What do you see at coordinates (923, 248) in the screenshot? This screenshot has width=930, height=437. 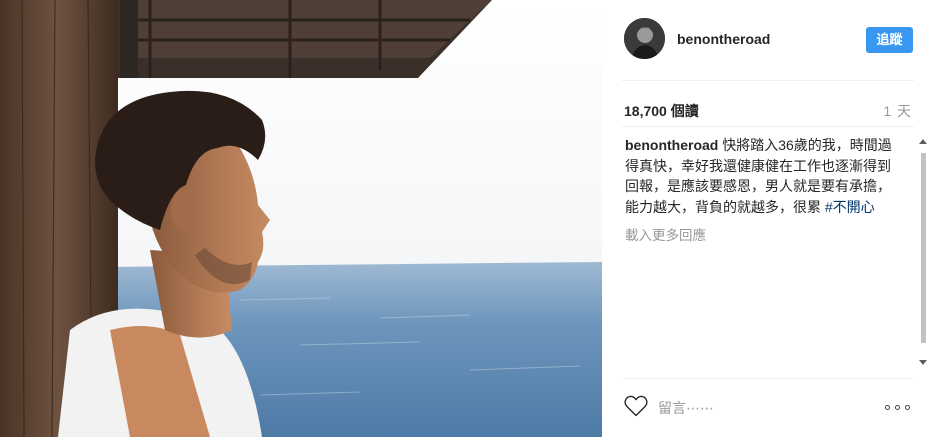 I see `scroll-thumb` at bounding box center [923, 248].